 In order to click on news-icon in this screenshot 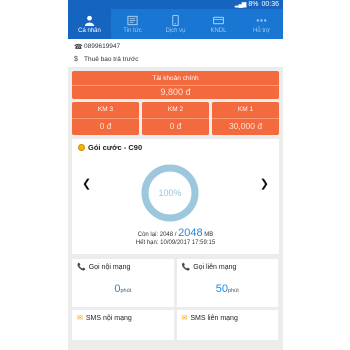, I will do `click(132, 20)`.